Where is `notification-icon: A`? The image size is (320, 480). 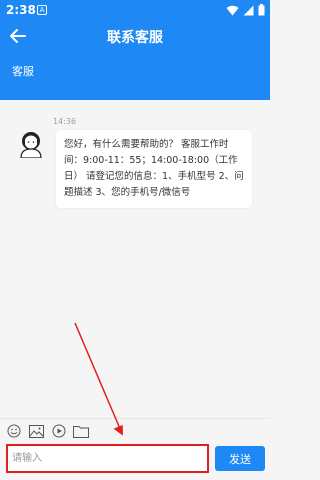 notification-icon: A is located at coordinates (42, 10).